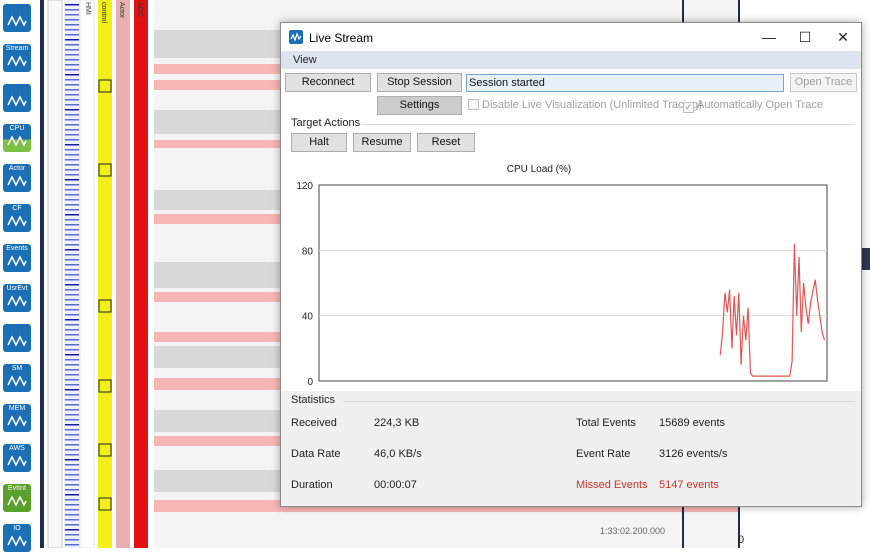 This screenshot has width=870, height=553. I want to click on stop-session-button: Stop Session, so click(419, 82).